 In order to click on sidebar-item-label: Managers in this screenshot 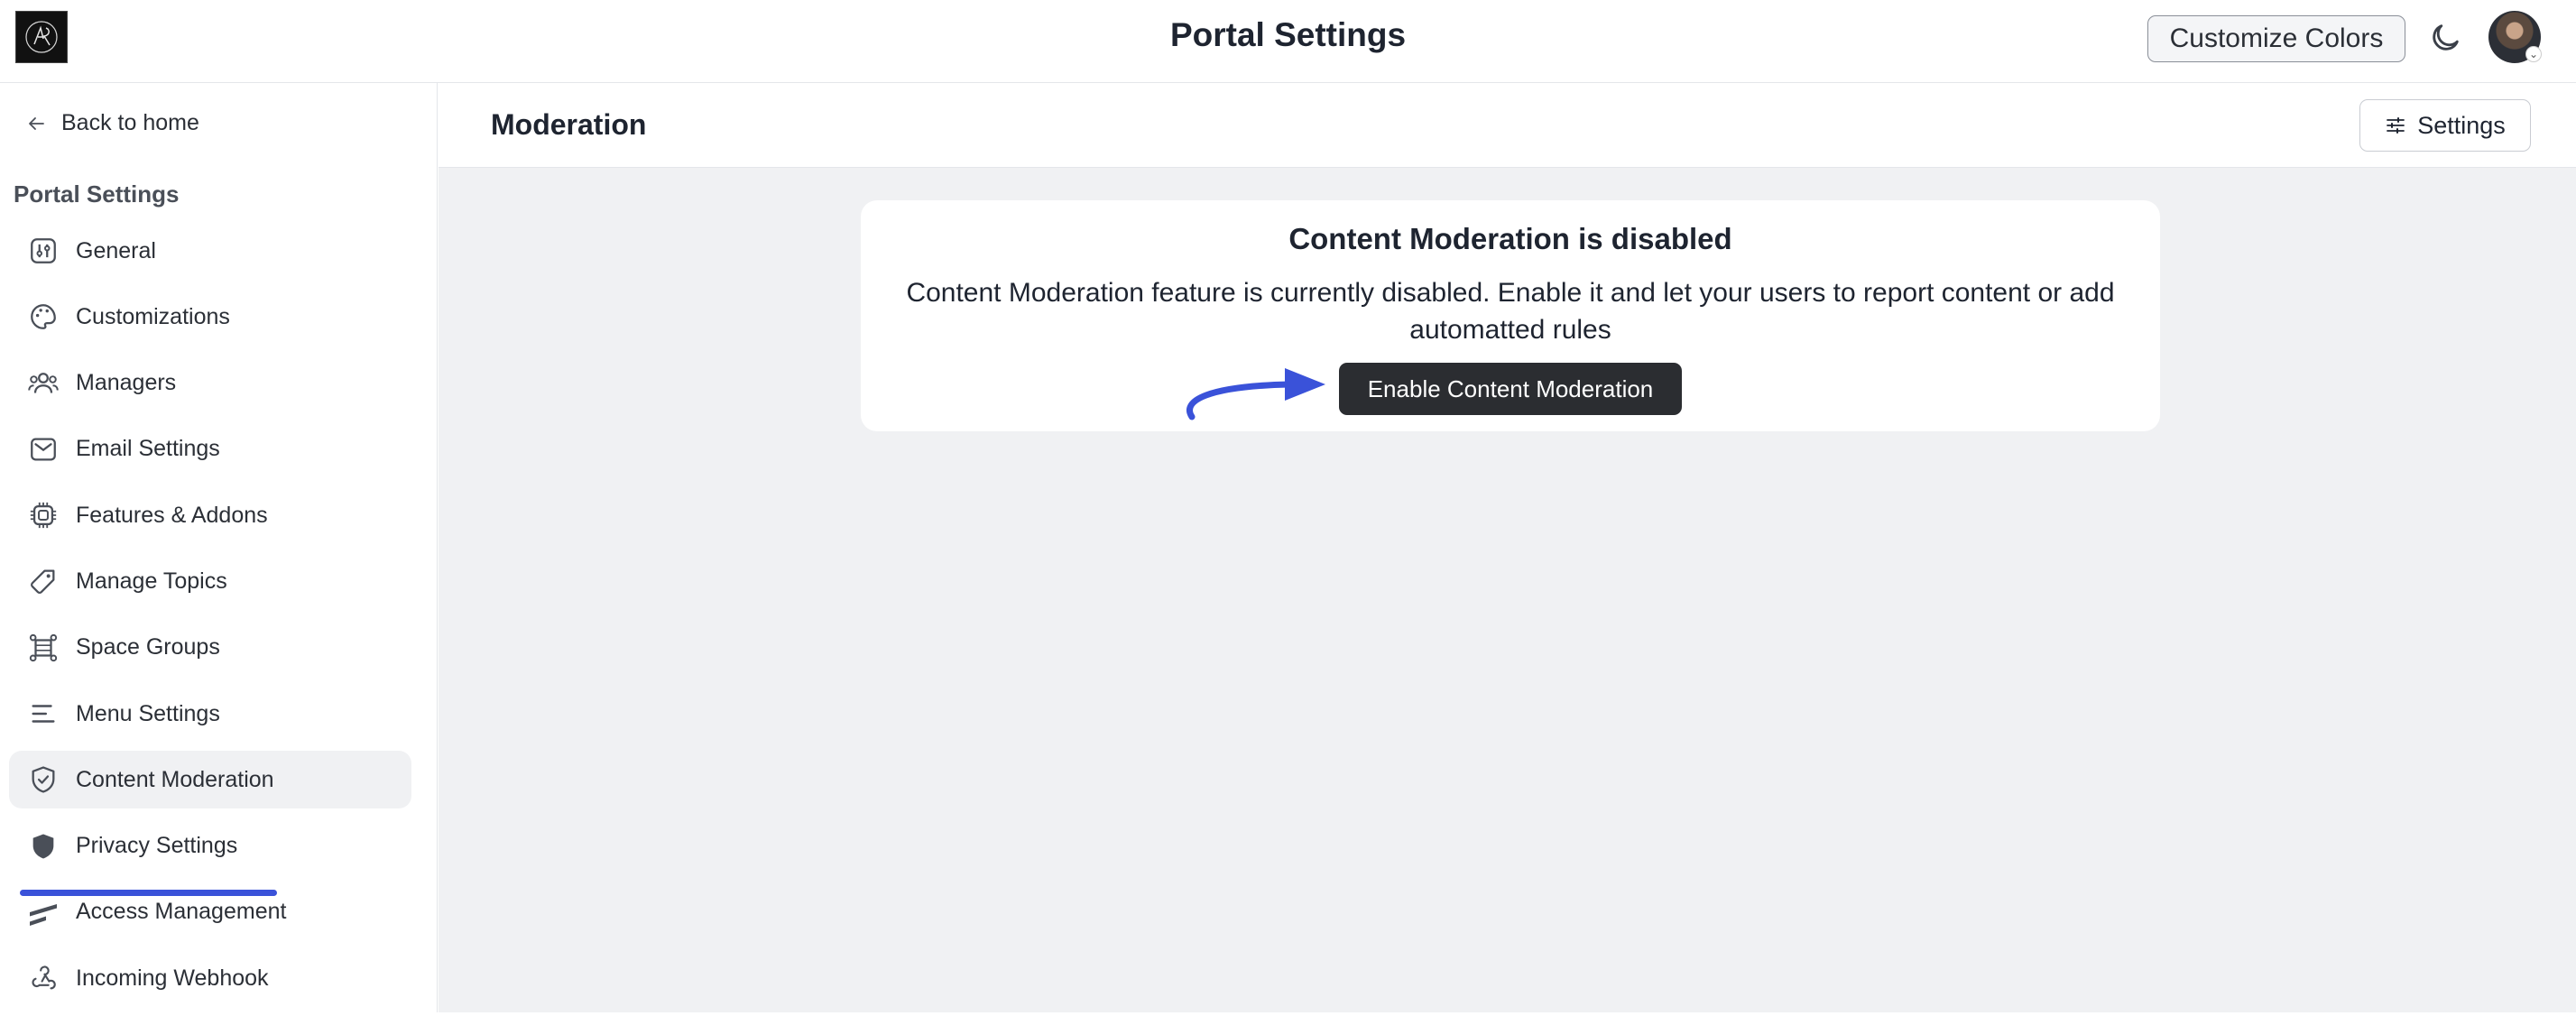, I will do `click(127, 383)`.